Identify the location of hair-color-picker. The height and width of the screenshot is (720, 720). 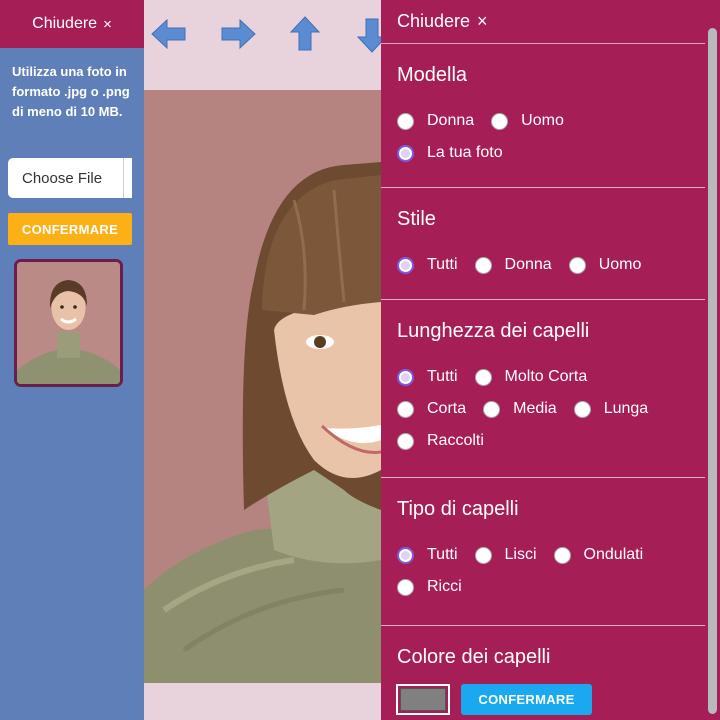
(423, 699).